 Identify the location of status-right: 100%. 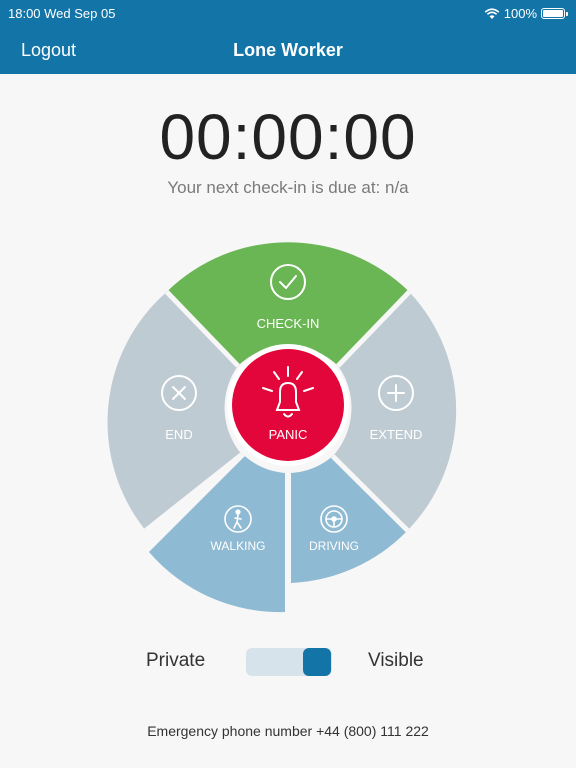
(526, 13).